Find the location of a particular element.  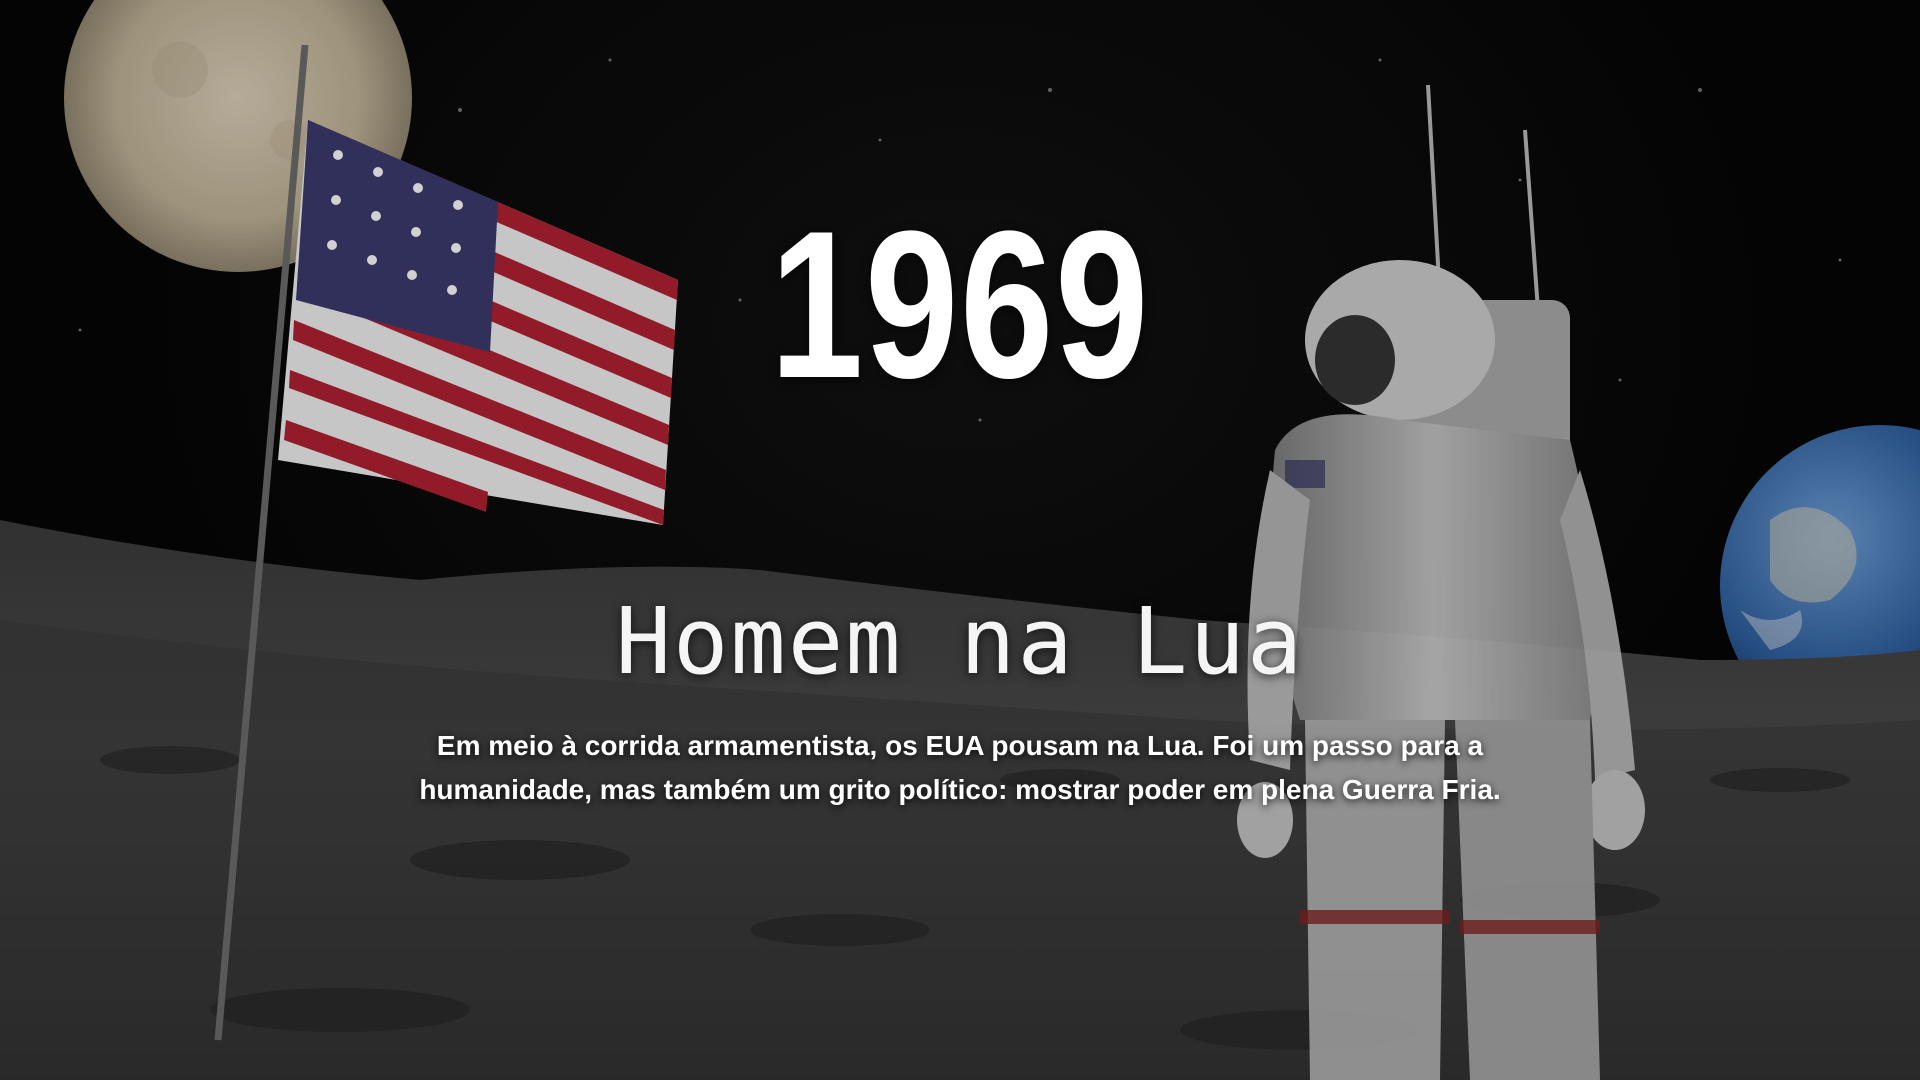

slide-title: Homem na Lua is located at coordinates (960, 641).